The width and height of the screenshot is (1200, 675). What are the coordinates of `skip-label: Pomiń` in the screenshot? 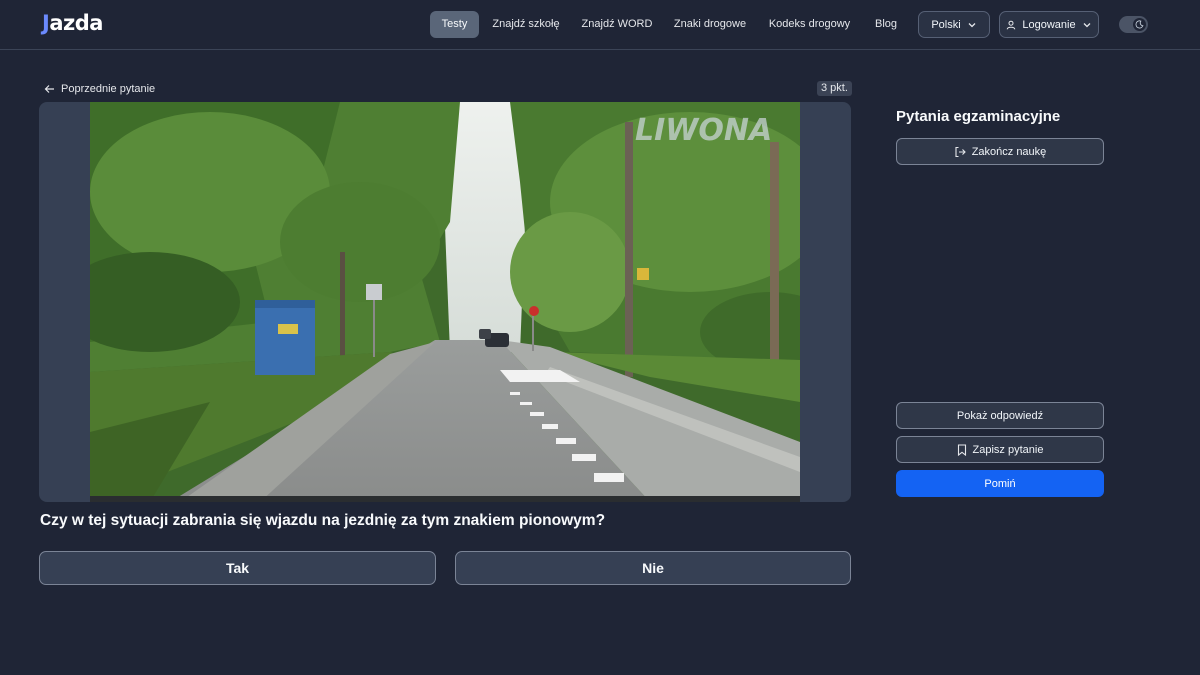 It's located at (1000, 483).